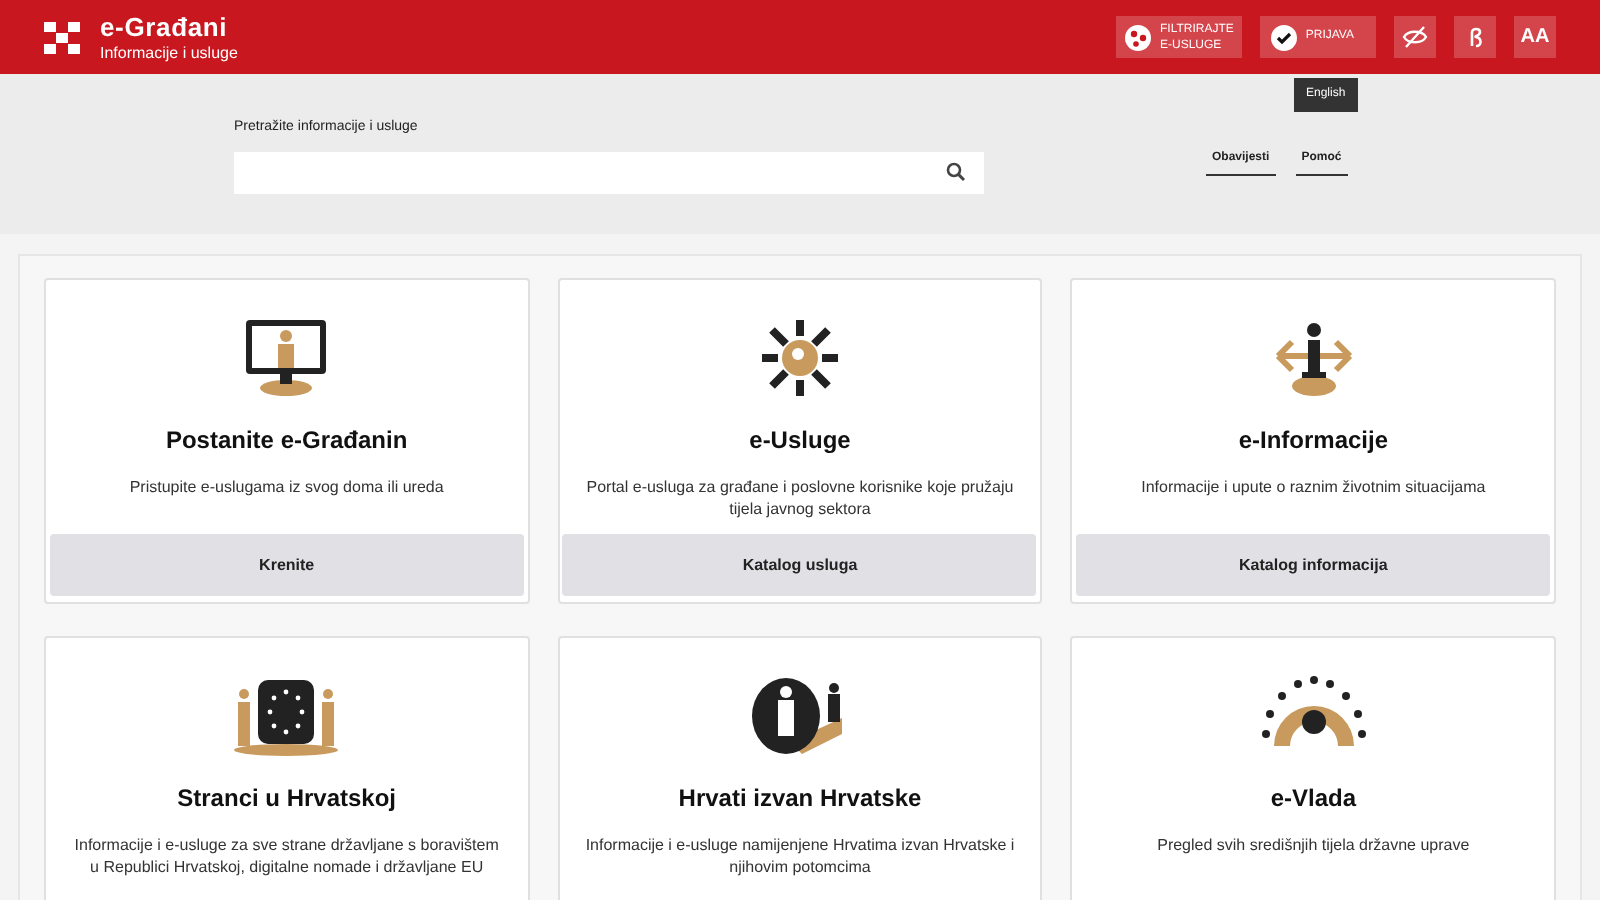 Image resolution: width=1600 pixels, height=900 pixels. What do you see at coordinates (800, 441) in the screenshot?
I see `card-title: e-Usluge` at bounding box center [800, 441].